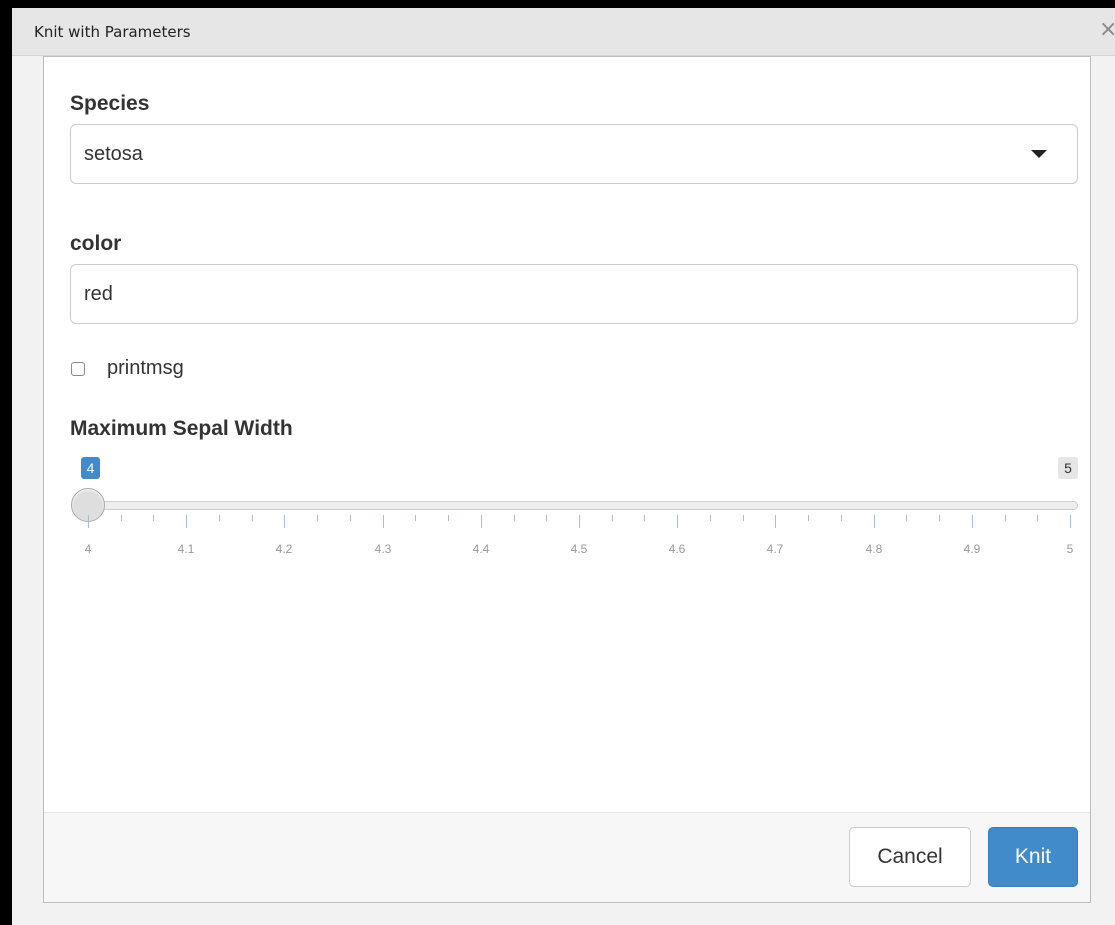 The image size is (1115, 925). What do you see at coordinates (583, 505) in the screenshot?
I see `slider-track` at bounding box center [583, 505].